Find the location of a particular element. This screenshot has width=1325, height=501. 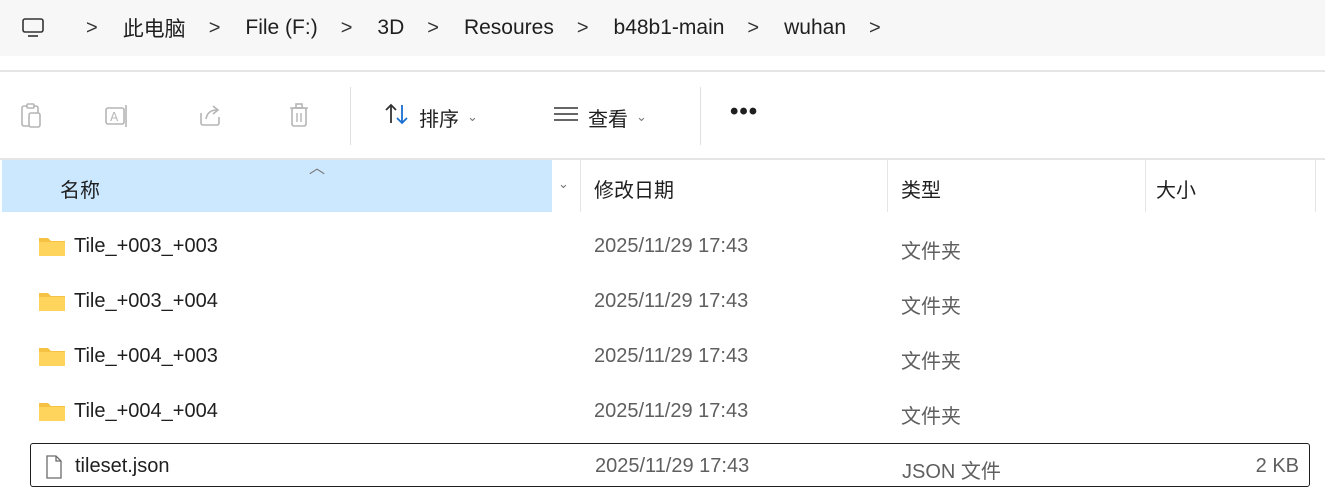

breadcrumb-b48b1-main: b48b1-main is located at coordinates (669, 28).